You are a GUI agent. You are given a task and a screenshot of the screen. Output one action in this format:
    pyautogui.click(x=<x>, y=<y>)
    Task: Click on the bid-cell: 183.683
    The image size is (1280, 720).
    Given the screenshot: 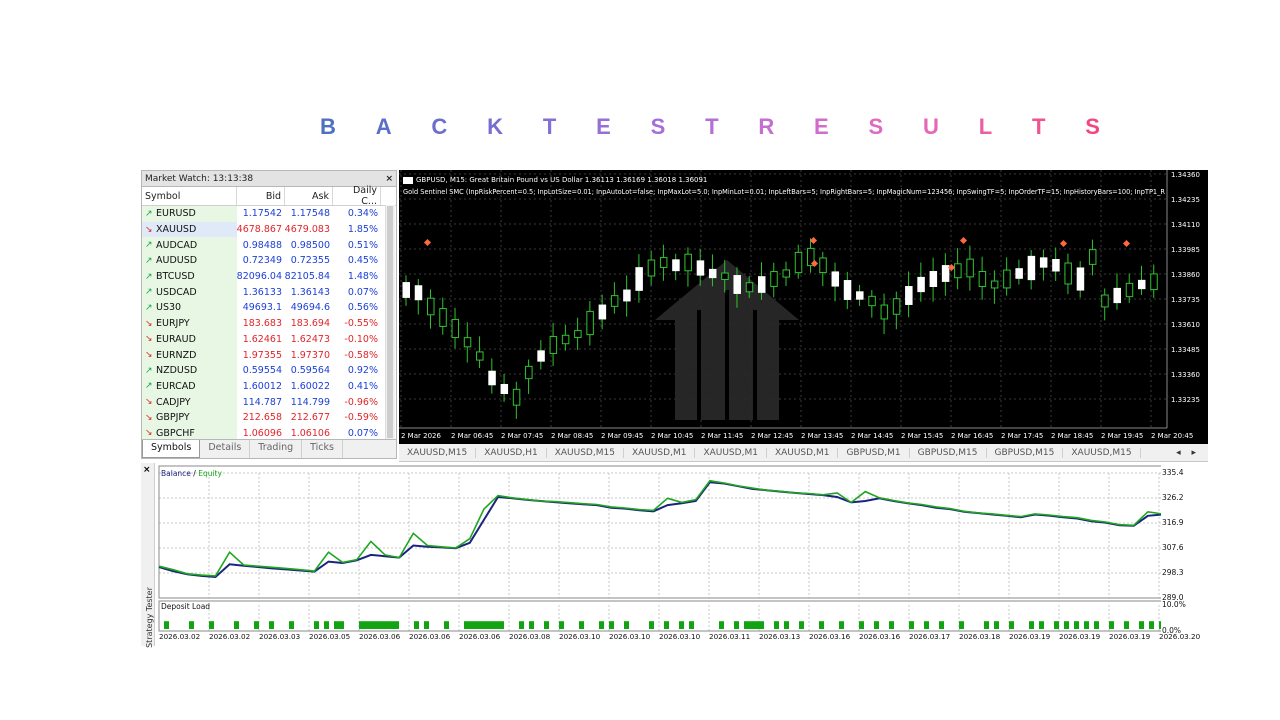 What is the action you would take?
    pyautogui.click(x=262, y=324)
    